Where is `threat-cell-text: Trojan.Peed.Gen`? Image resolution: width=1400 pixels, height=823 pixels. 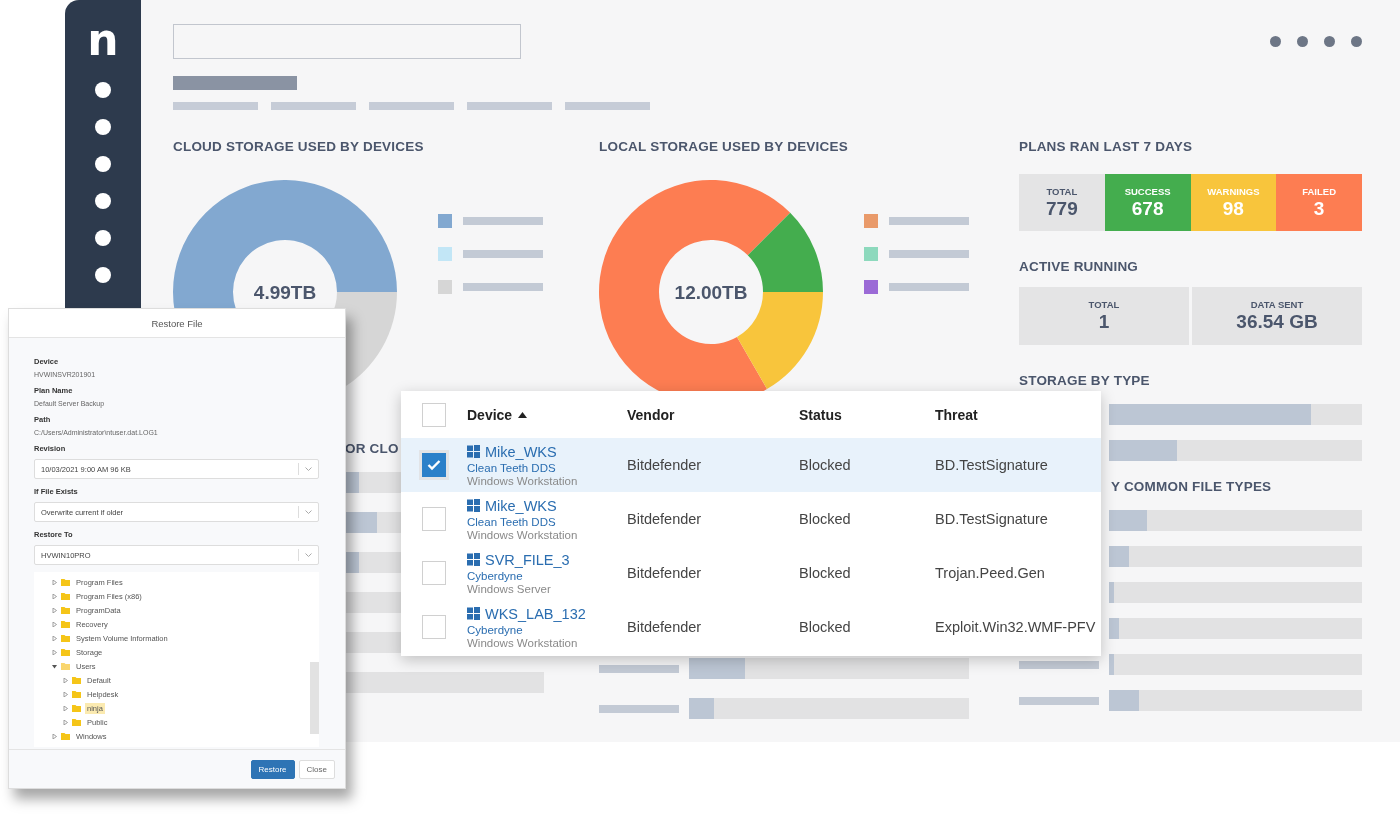 threat-cell-text: Trojan.Peed.Gen is located at coordinates (990, 573).